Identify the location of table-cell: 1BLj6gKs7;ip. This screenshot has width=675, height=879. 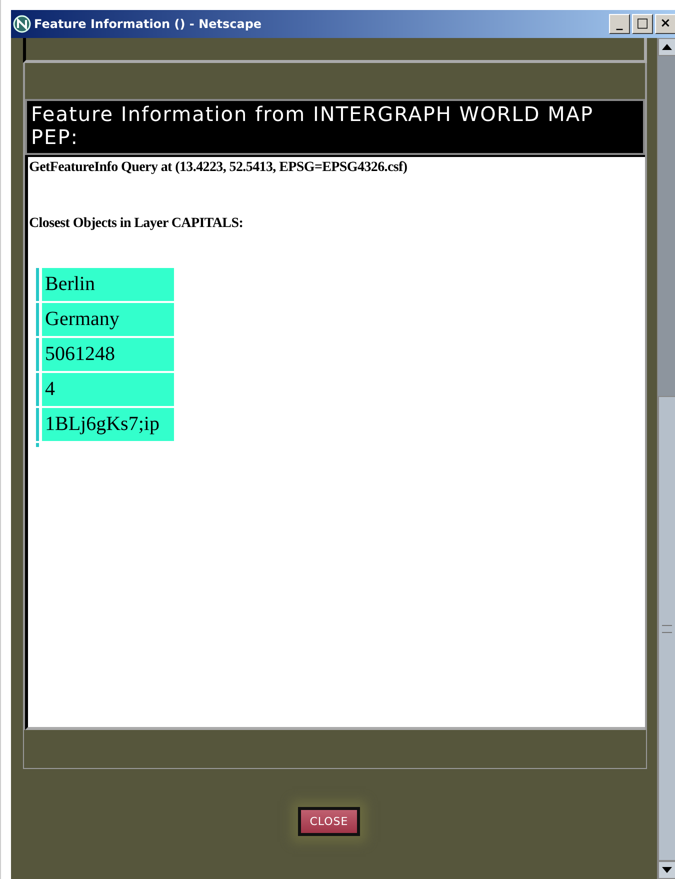
(108, 424).